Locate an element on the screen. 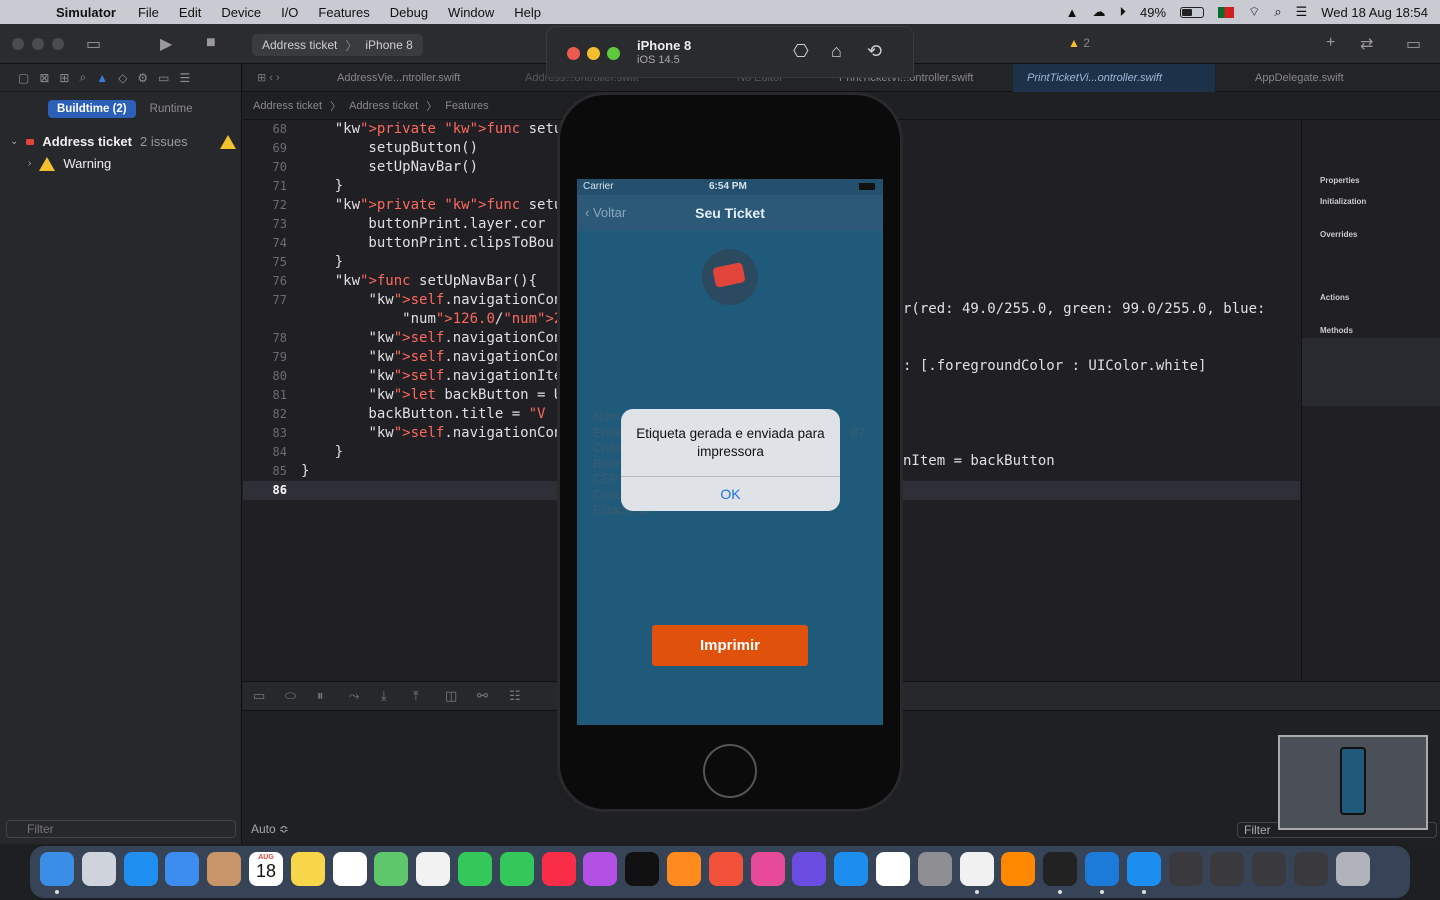 The height and width of the screenshot is (900, 1440). test-icon: ◇ is located at coordinates (122, 78).